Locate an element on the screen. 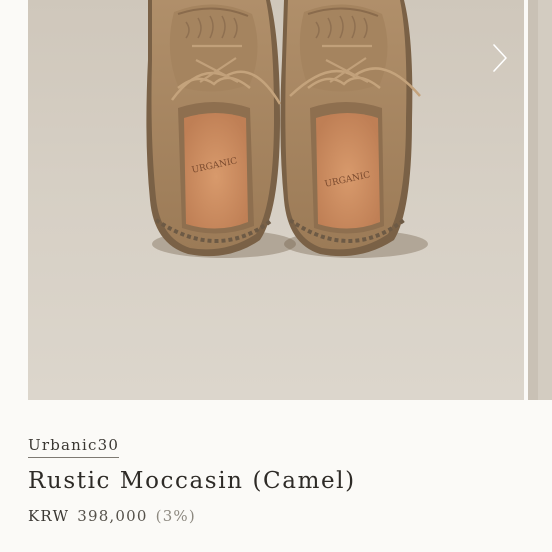 The image size is (552, 552). discount-badge: (3%) is located at coordinates (175, 516).